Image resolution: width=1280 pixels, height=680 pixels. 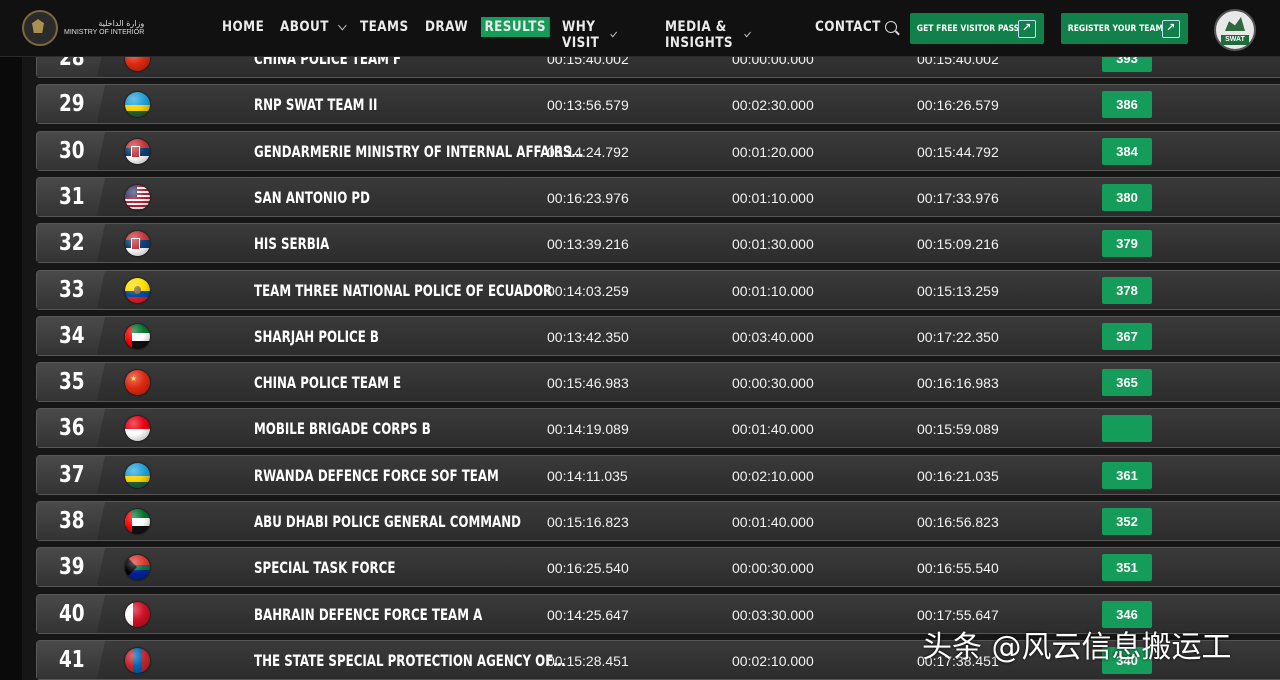 I want to click on rwanda-flag-icon, so click(x=137, y=104).